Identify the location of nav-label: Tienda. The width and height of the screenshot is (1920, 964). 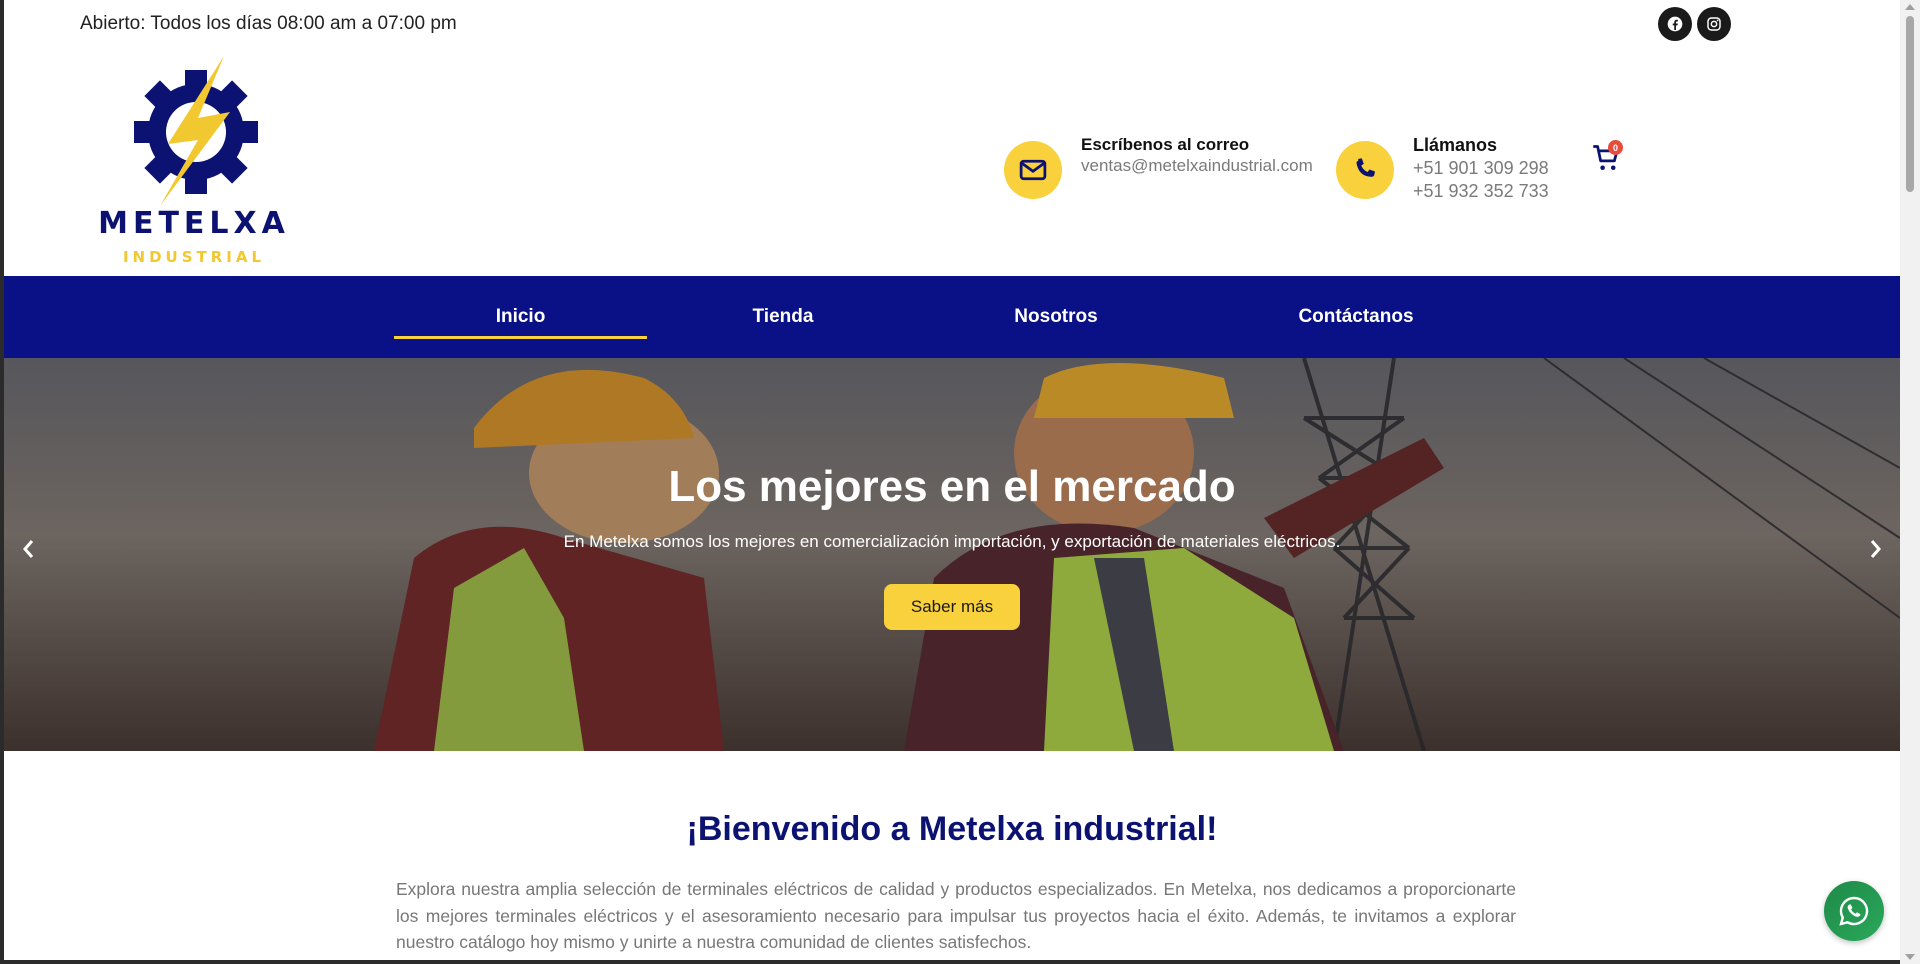
(783, 316).